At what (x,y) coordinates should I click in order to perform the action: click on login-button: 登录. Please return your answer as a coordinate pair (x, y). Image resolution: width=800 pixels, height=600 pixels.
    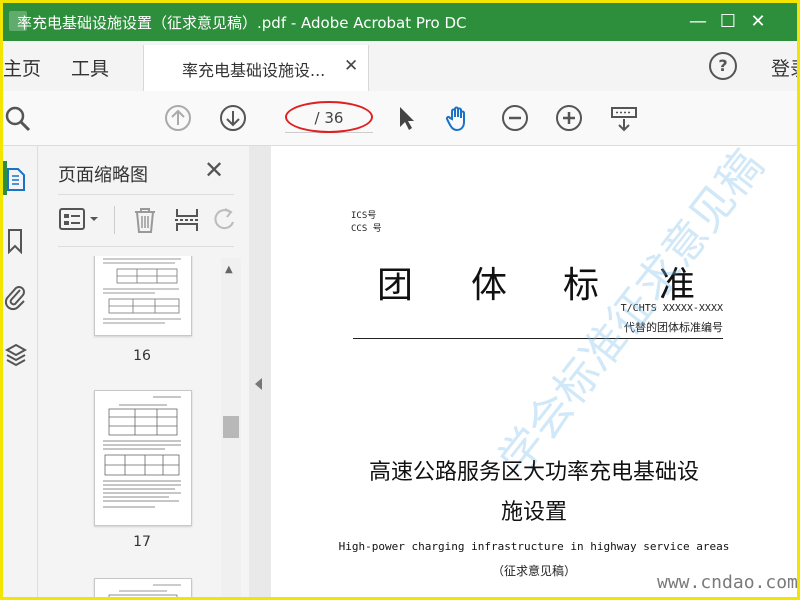
    Looking at the image, I should click on (784, 67).